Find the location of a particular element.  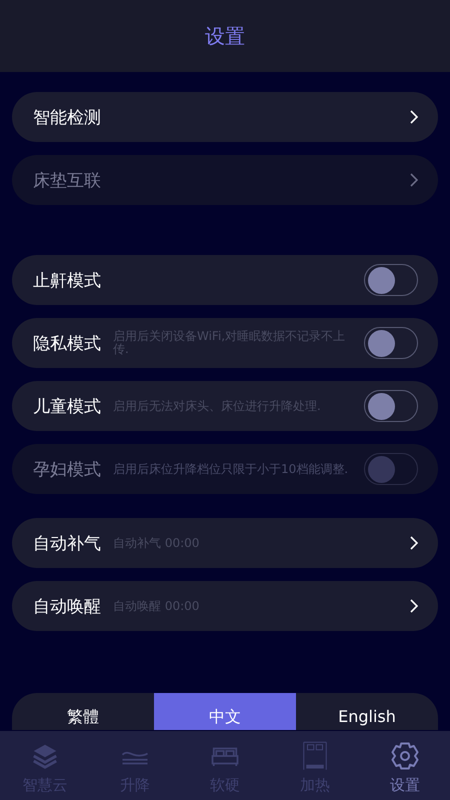

row-label: 孕妇模式 is located at coordinates (67, 469).